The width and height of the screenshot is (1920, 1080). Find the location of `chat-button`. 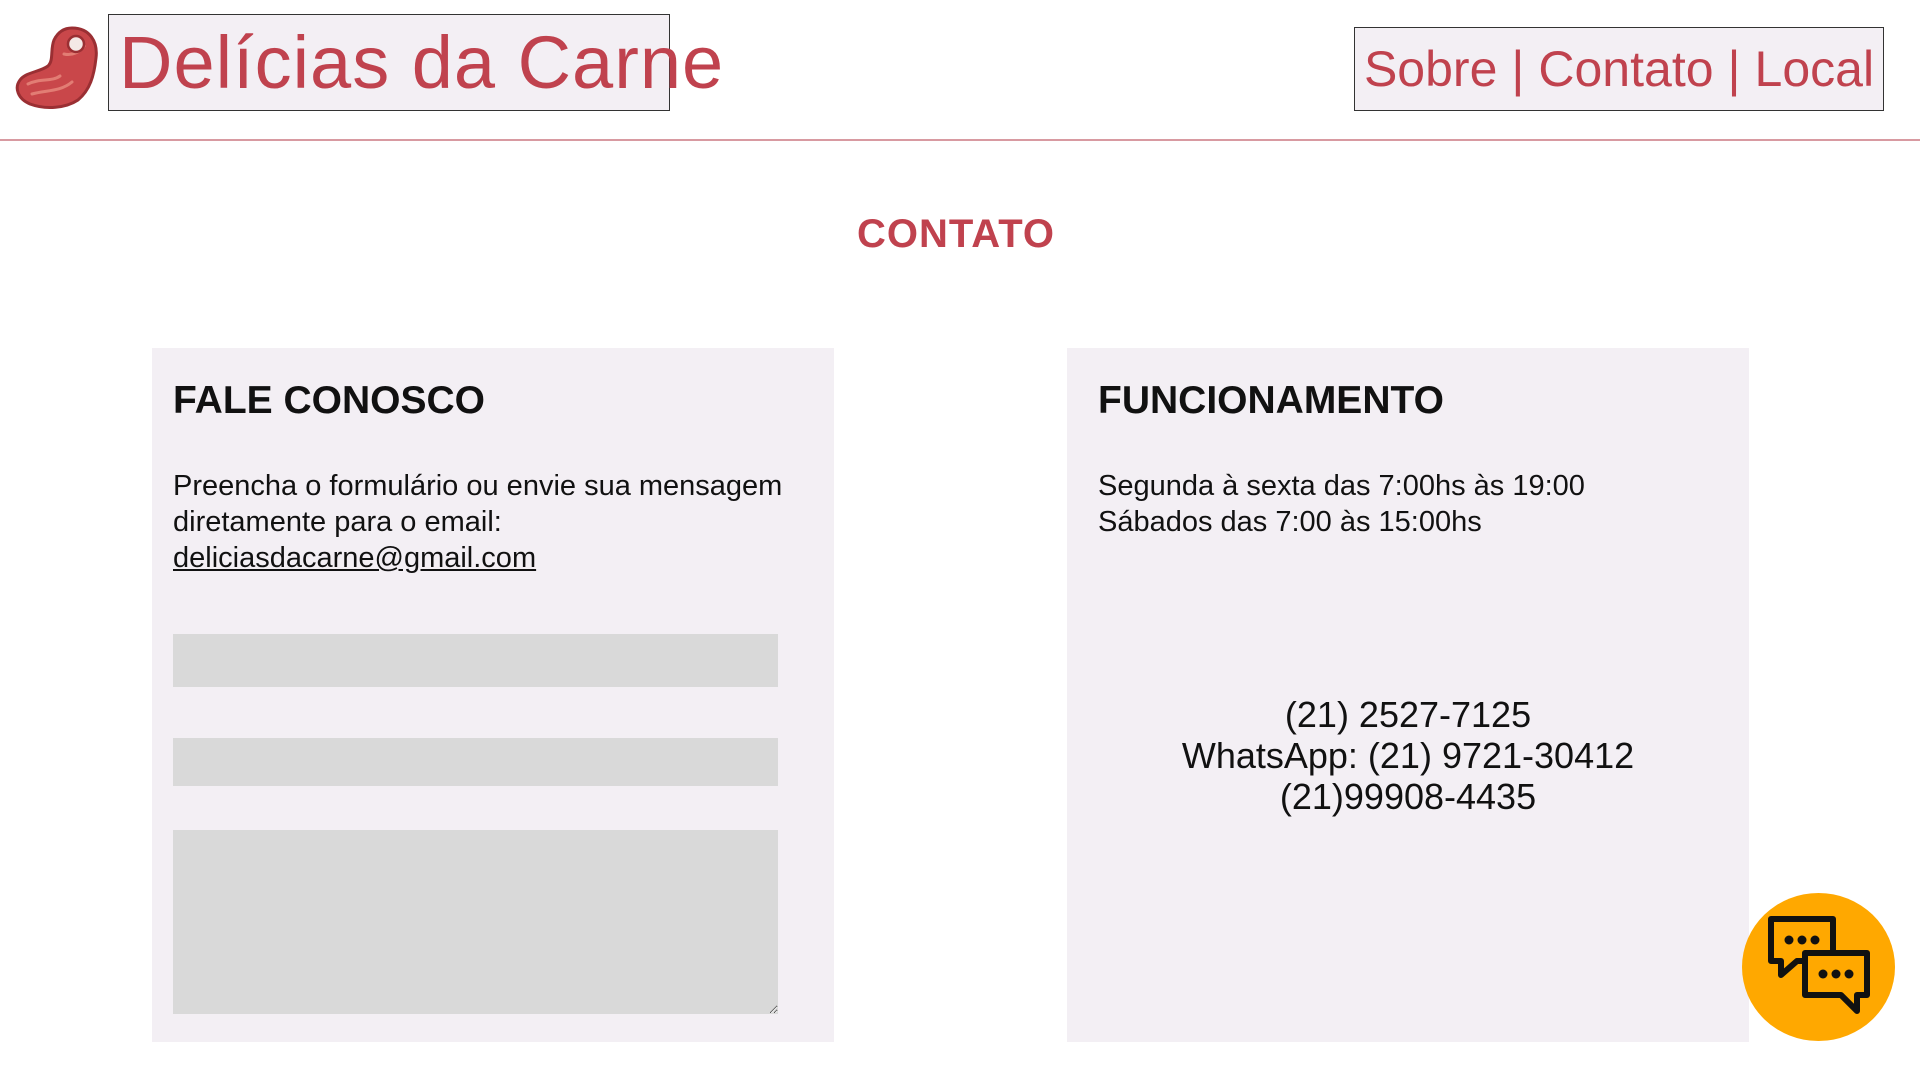

chat-button is located at coordinates (1818, 967).